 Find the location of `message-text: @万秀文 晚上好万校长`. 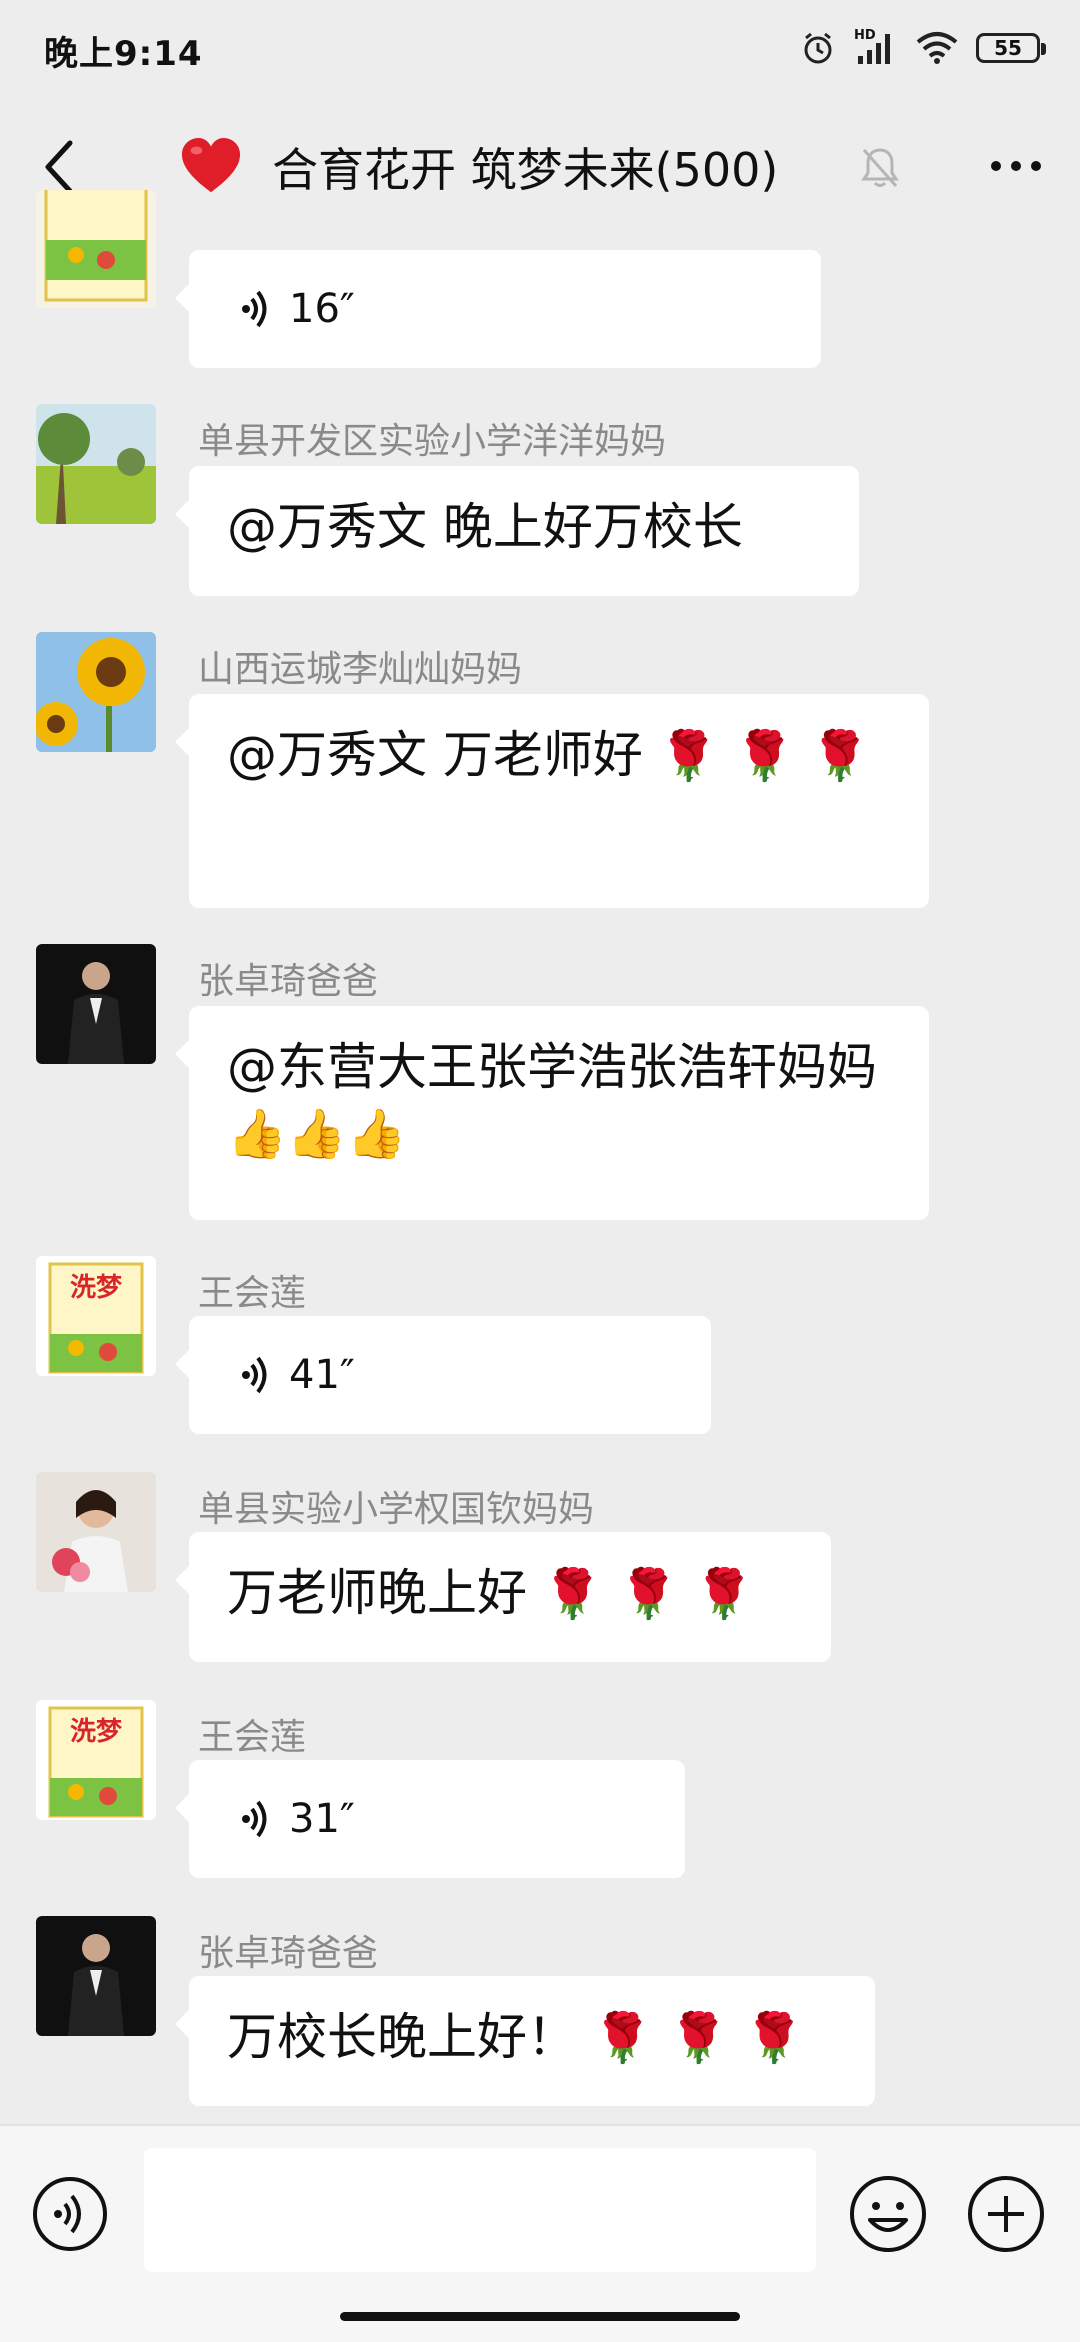

message-text: @万秀文 晚上好万校长 is located at coordinates (485, 527).